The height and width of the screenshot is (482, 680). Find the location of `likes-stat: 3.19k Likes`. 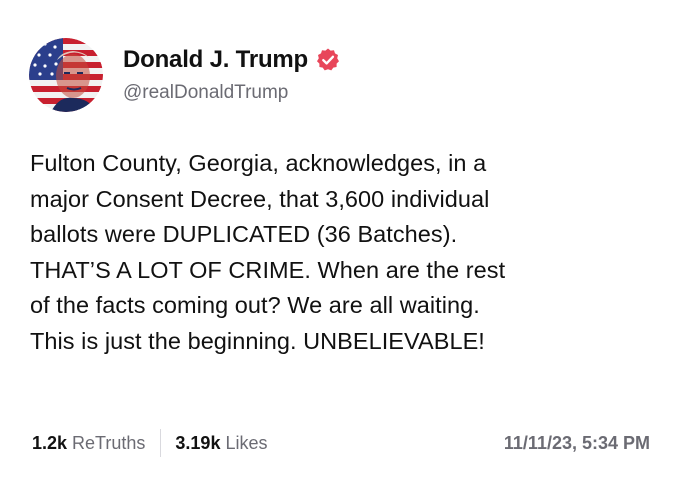

likes-stat: 3.19k Likes is located at coordinates (221, 443).